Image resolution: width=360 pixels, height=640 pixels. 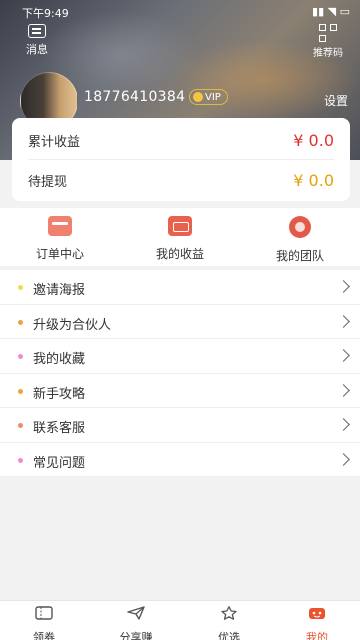 I want to click on pending-withdraw-label: 待提现, so click(x=48, y=182).